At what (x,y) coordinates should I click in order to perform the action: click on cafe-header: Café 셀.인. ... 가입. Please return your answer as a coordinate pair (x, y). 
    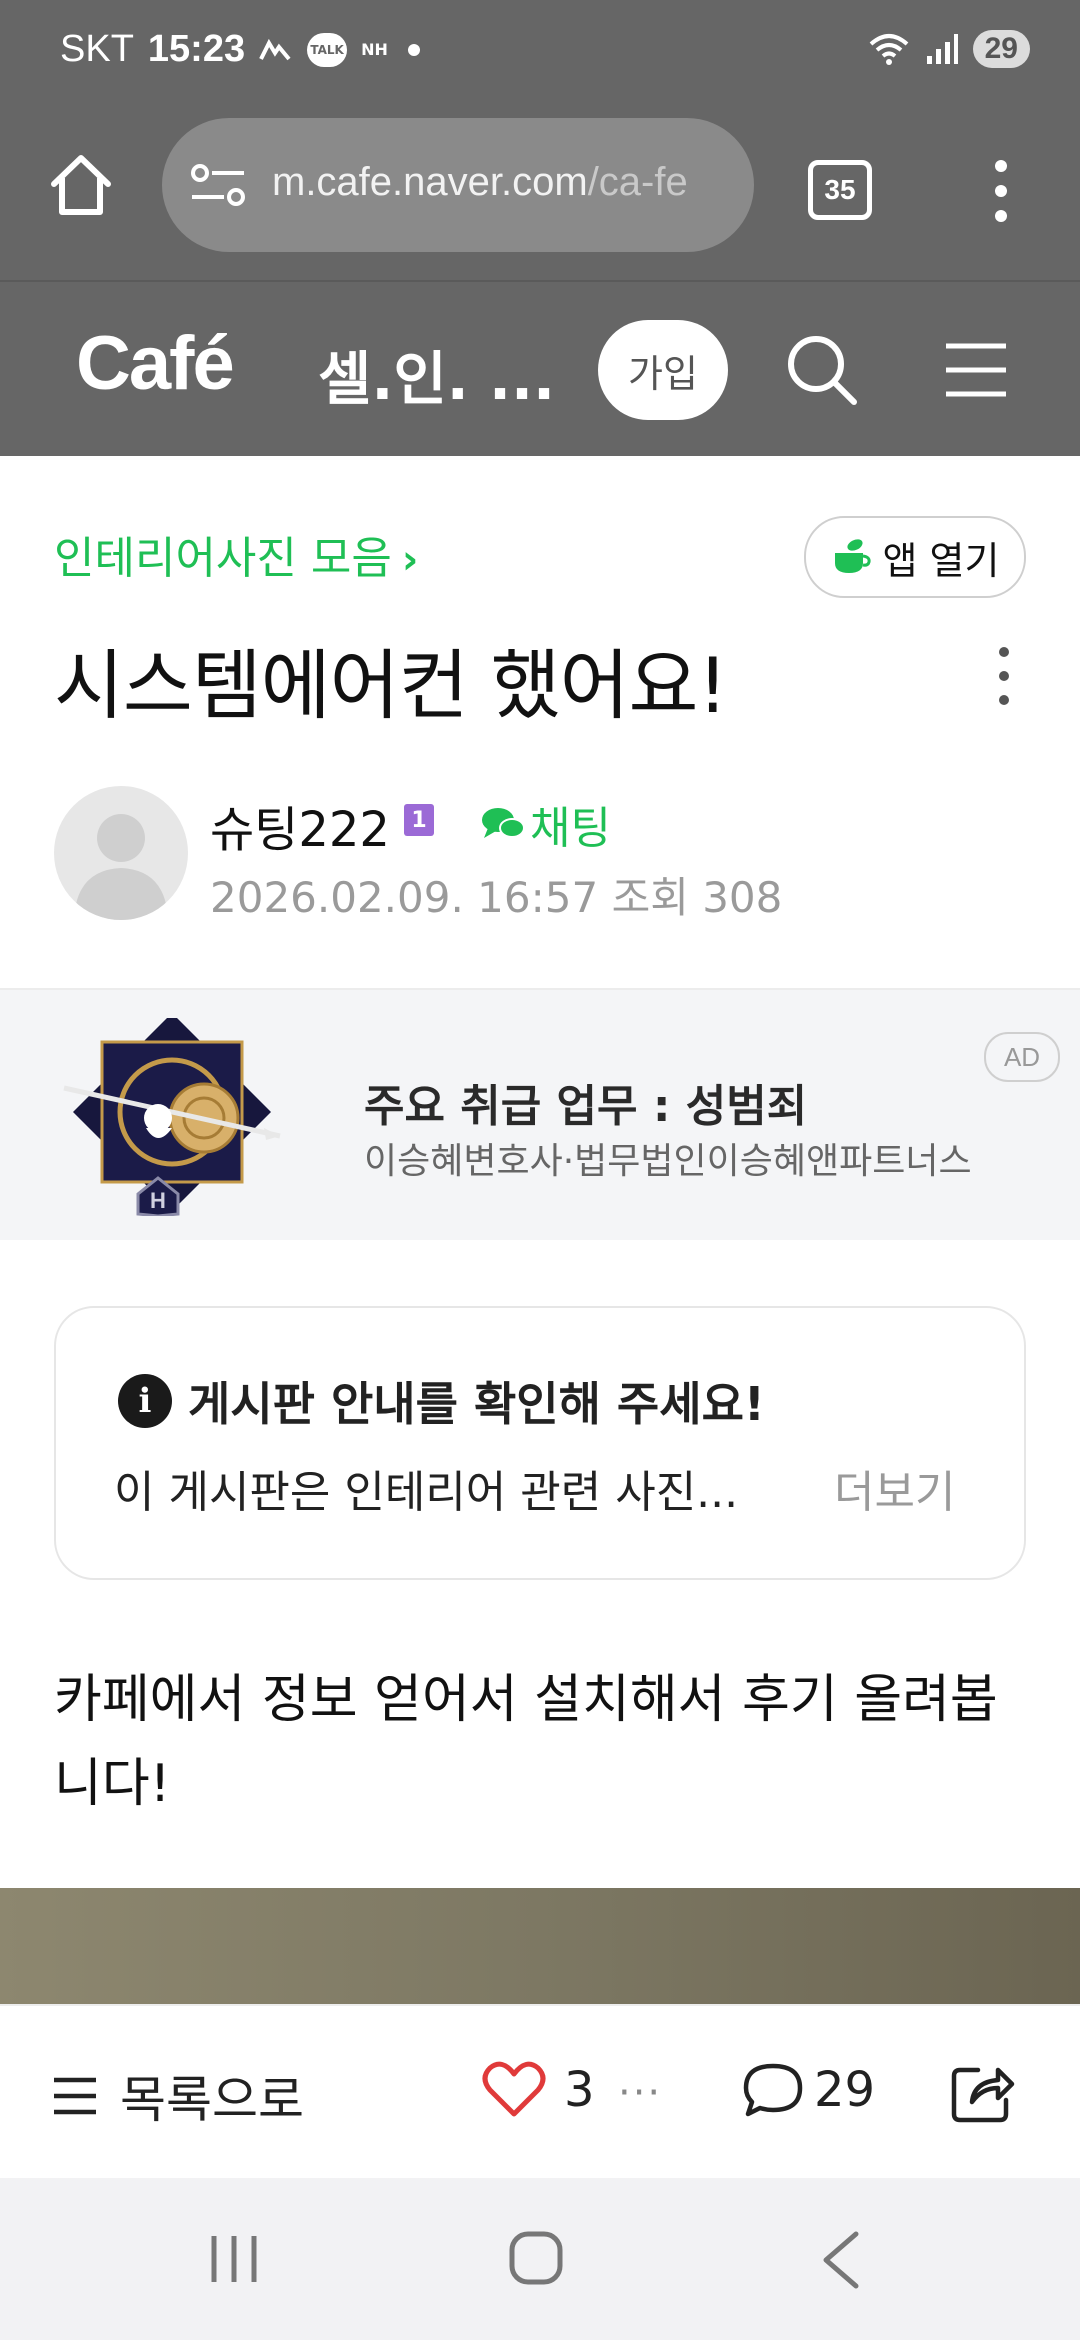
    Looking at the image, I should click on (540, 369).